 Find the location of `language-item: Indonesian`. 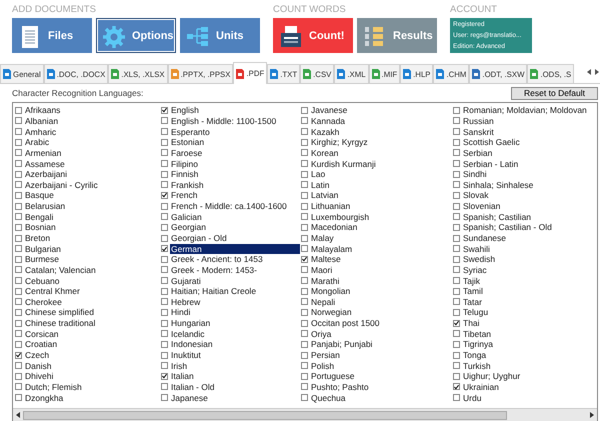

language-item: Indonesian is located at coordinates (192, 344).